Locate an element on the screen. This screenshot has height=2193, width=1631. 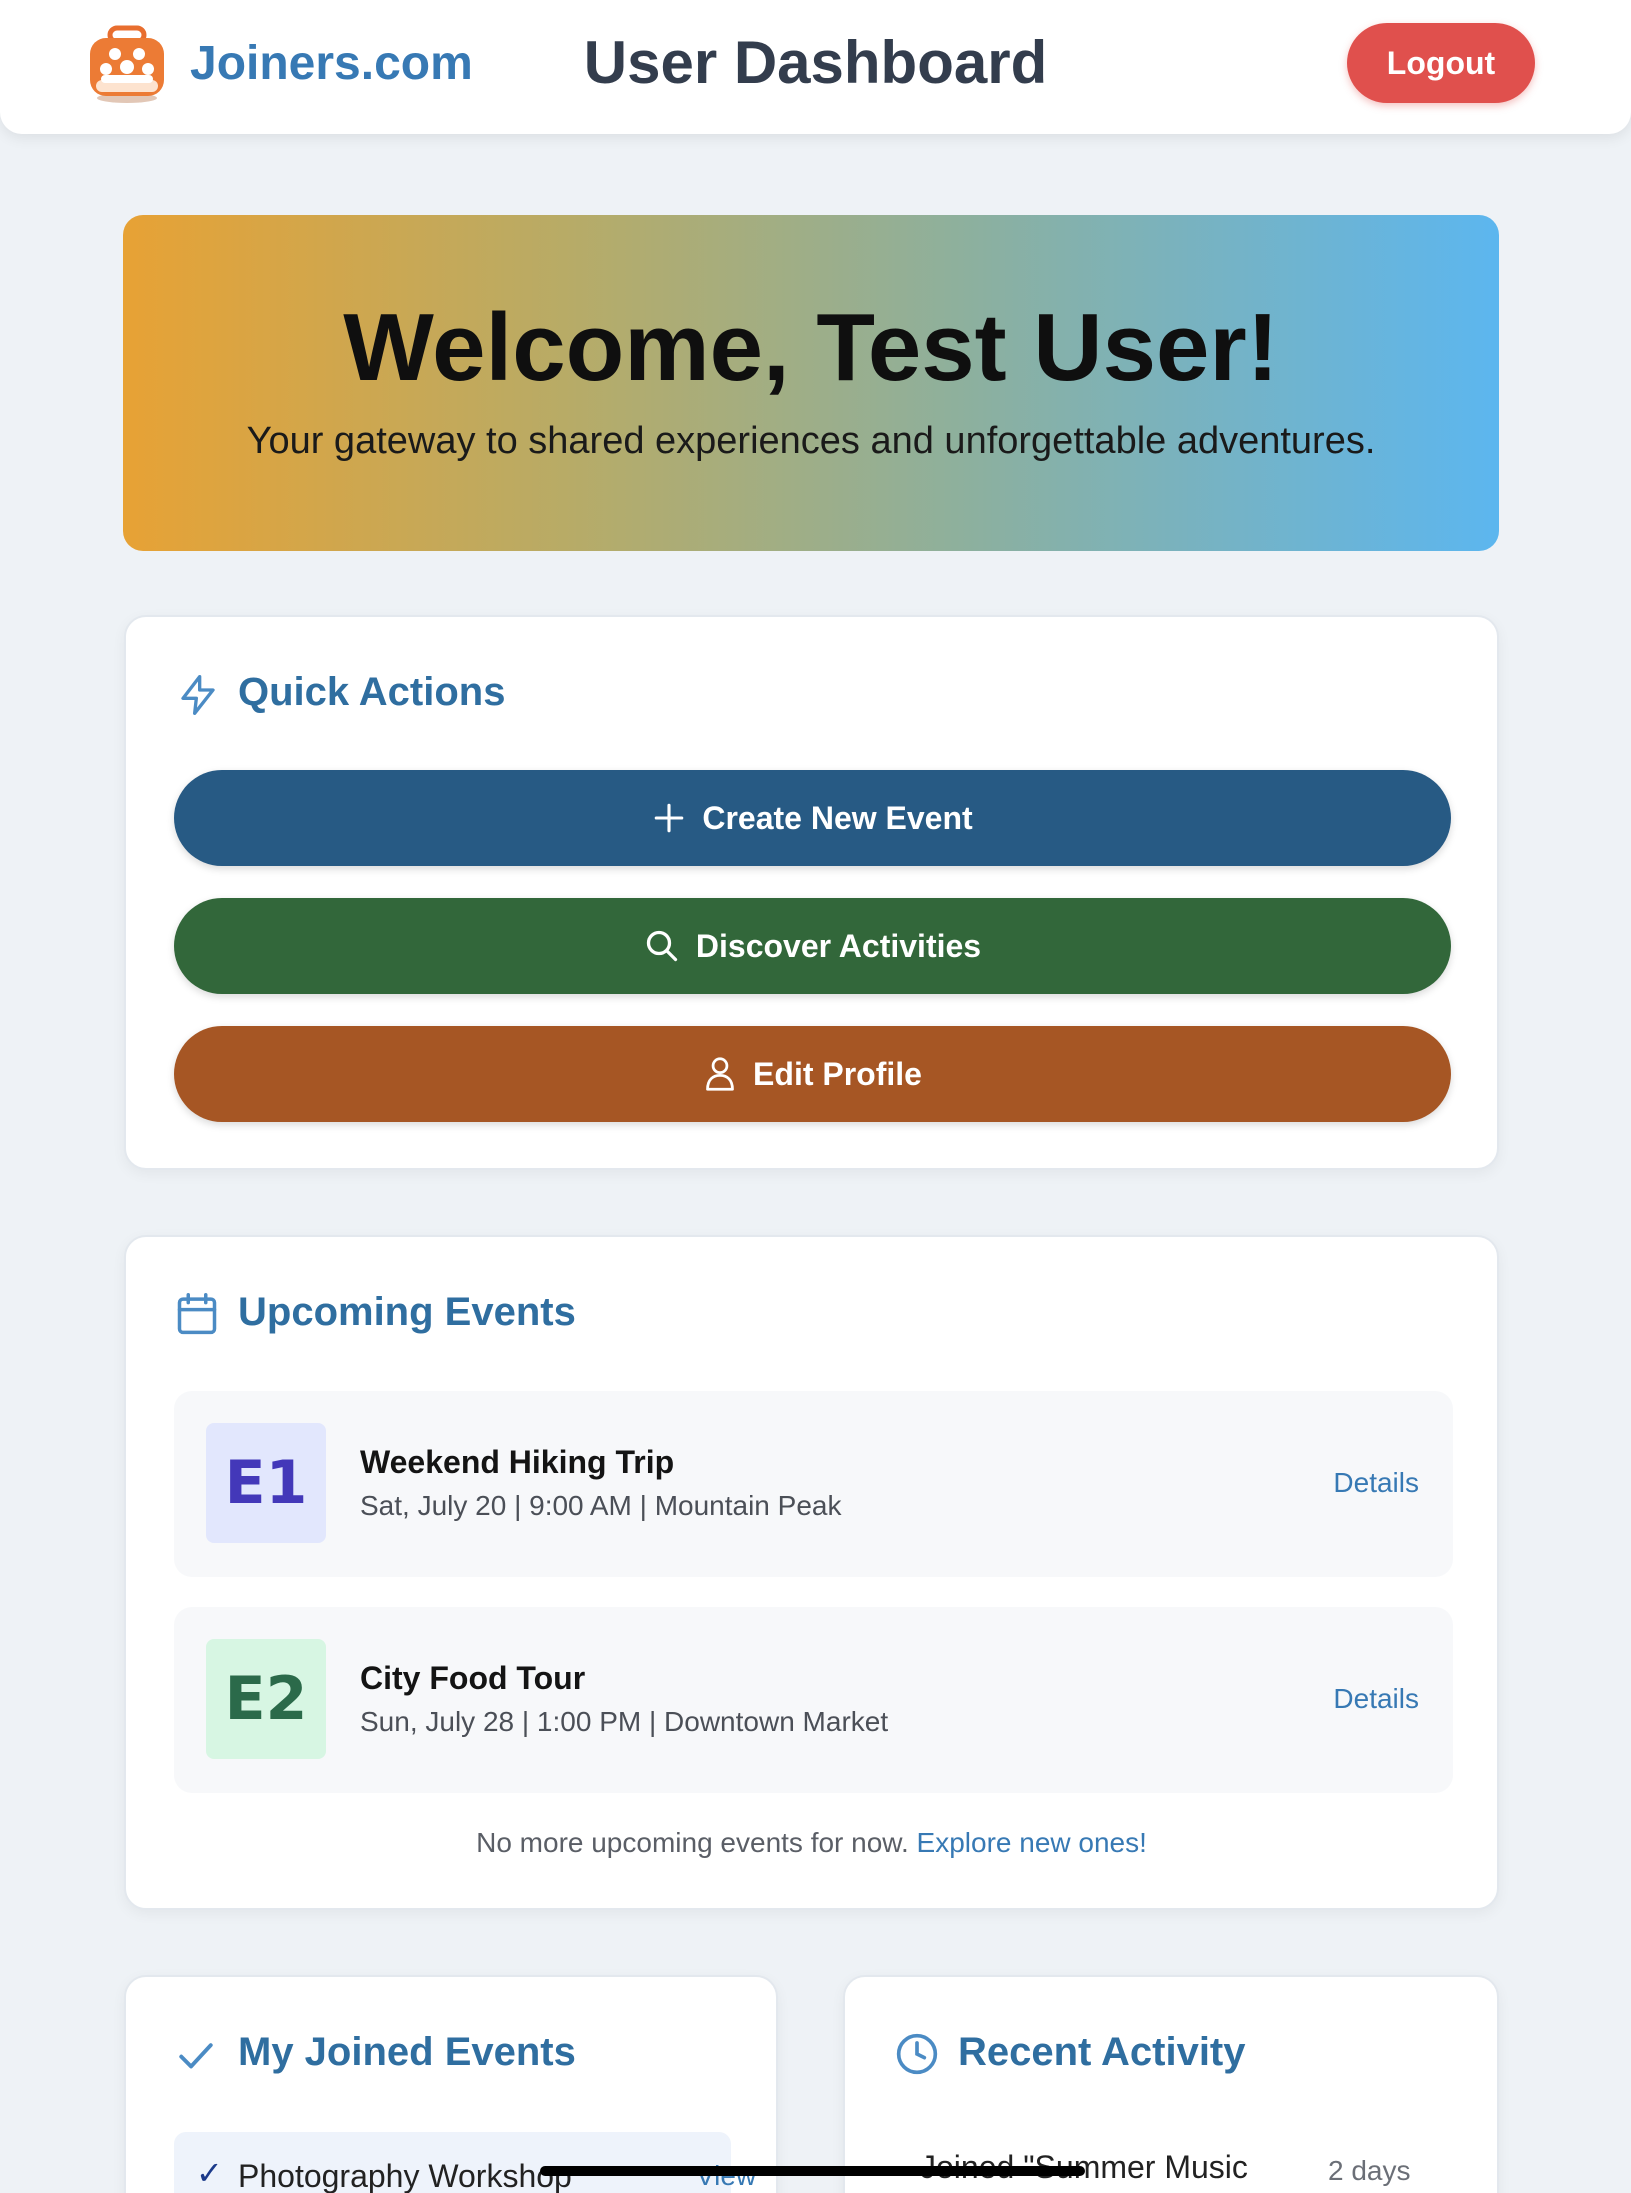
lightning-icon is located at coordinates (198, 695).